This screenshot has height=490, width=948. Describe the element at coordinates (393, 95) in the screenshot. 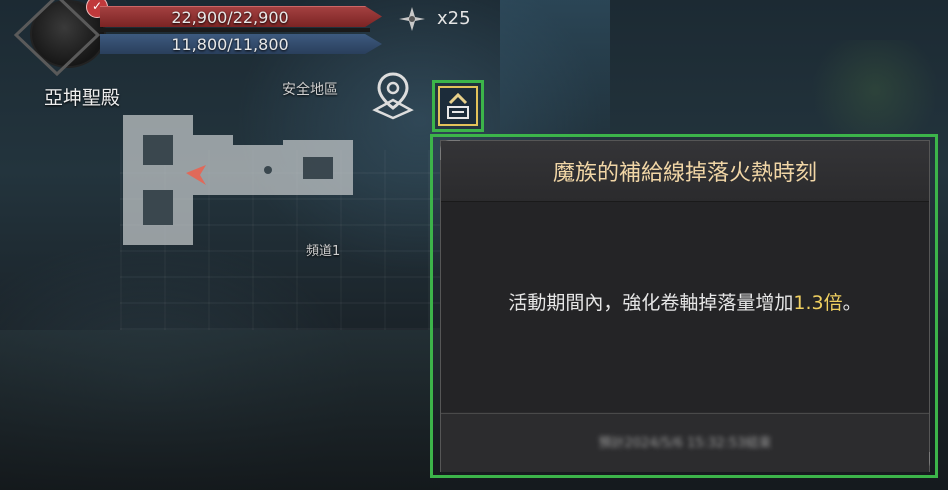

I see `map-pin-icon` at that location.